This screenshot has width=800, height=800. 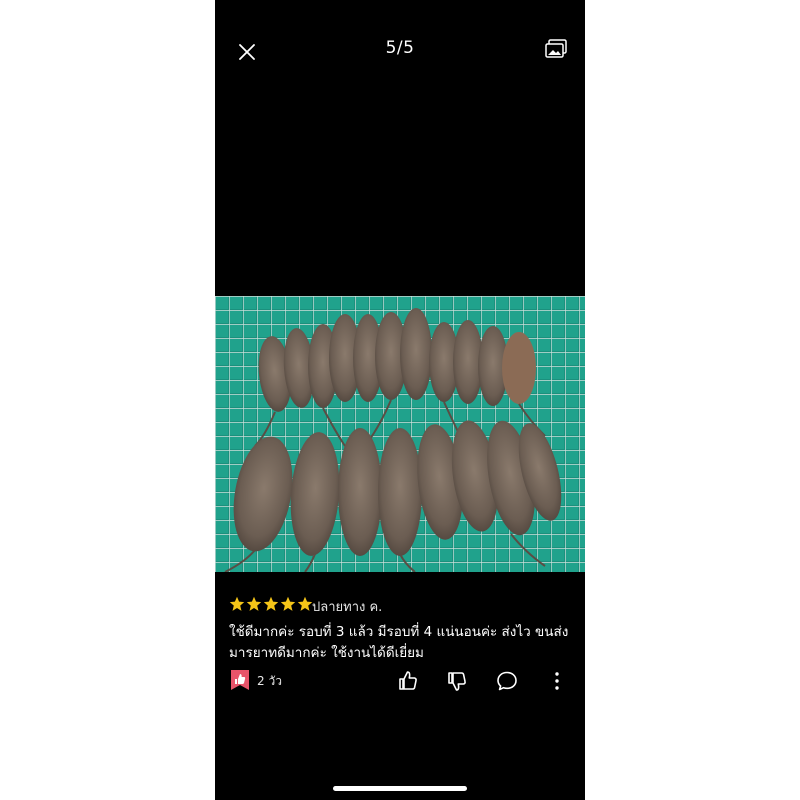 I want to click on like-button-icon, so click(x=408, y=681).